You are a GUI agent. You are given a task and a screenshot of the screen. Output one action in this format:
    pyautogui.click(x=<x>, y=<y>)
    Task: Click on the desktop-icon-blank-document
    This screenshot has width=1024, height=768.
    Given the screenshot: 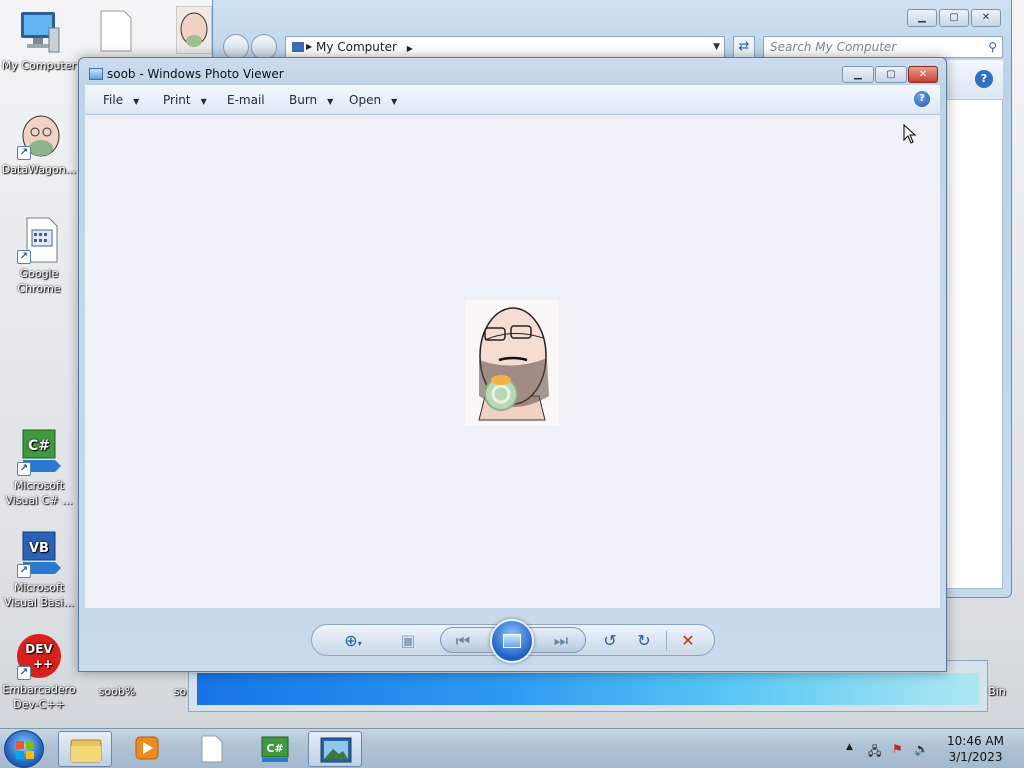 What is the action you would take?
    pyautogui.click(x=116, y=31)
    